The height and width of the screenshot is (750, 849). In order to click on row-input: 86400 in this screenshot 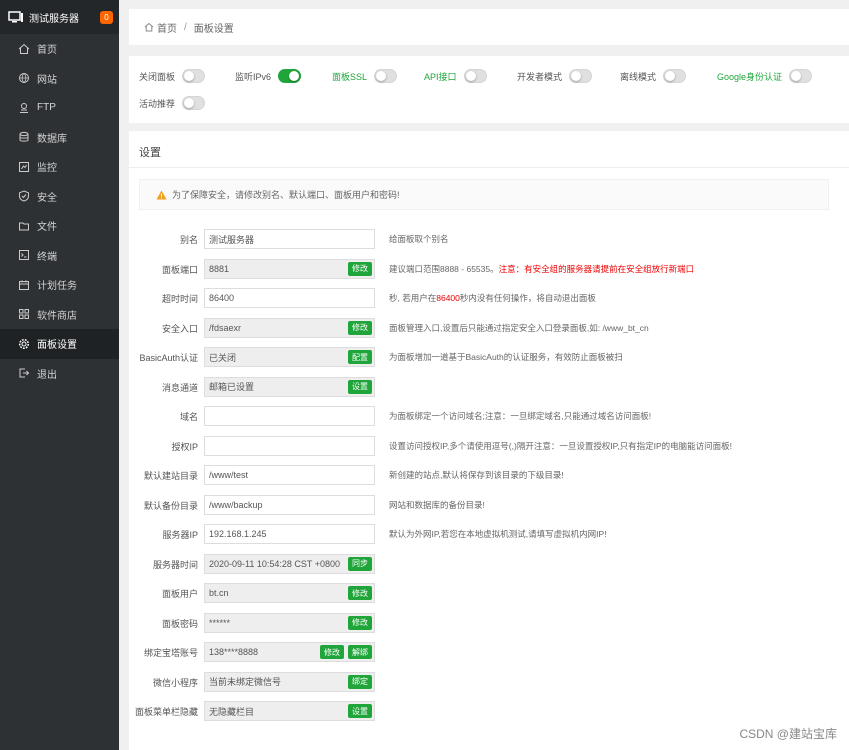, I will do `click(289, 298)`.